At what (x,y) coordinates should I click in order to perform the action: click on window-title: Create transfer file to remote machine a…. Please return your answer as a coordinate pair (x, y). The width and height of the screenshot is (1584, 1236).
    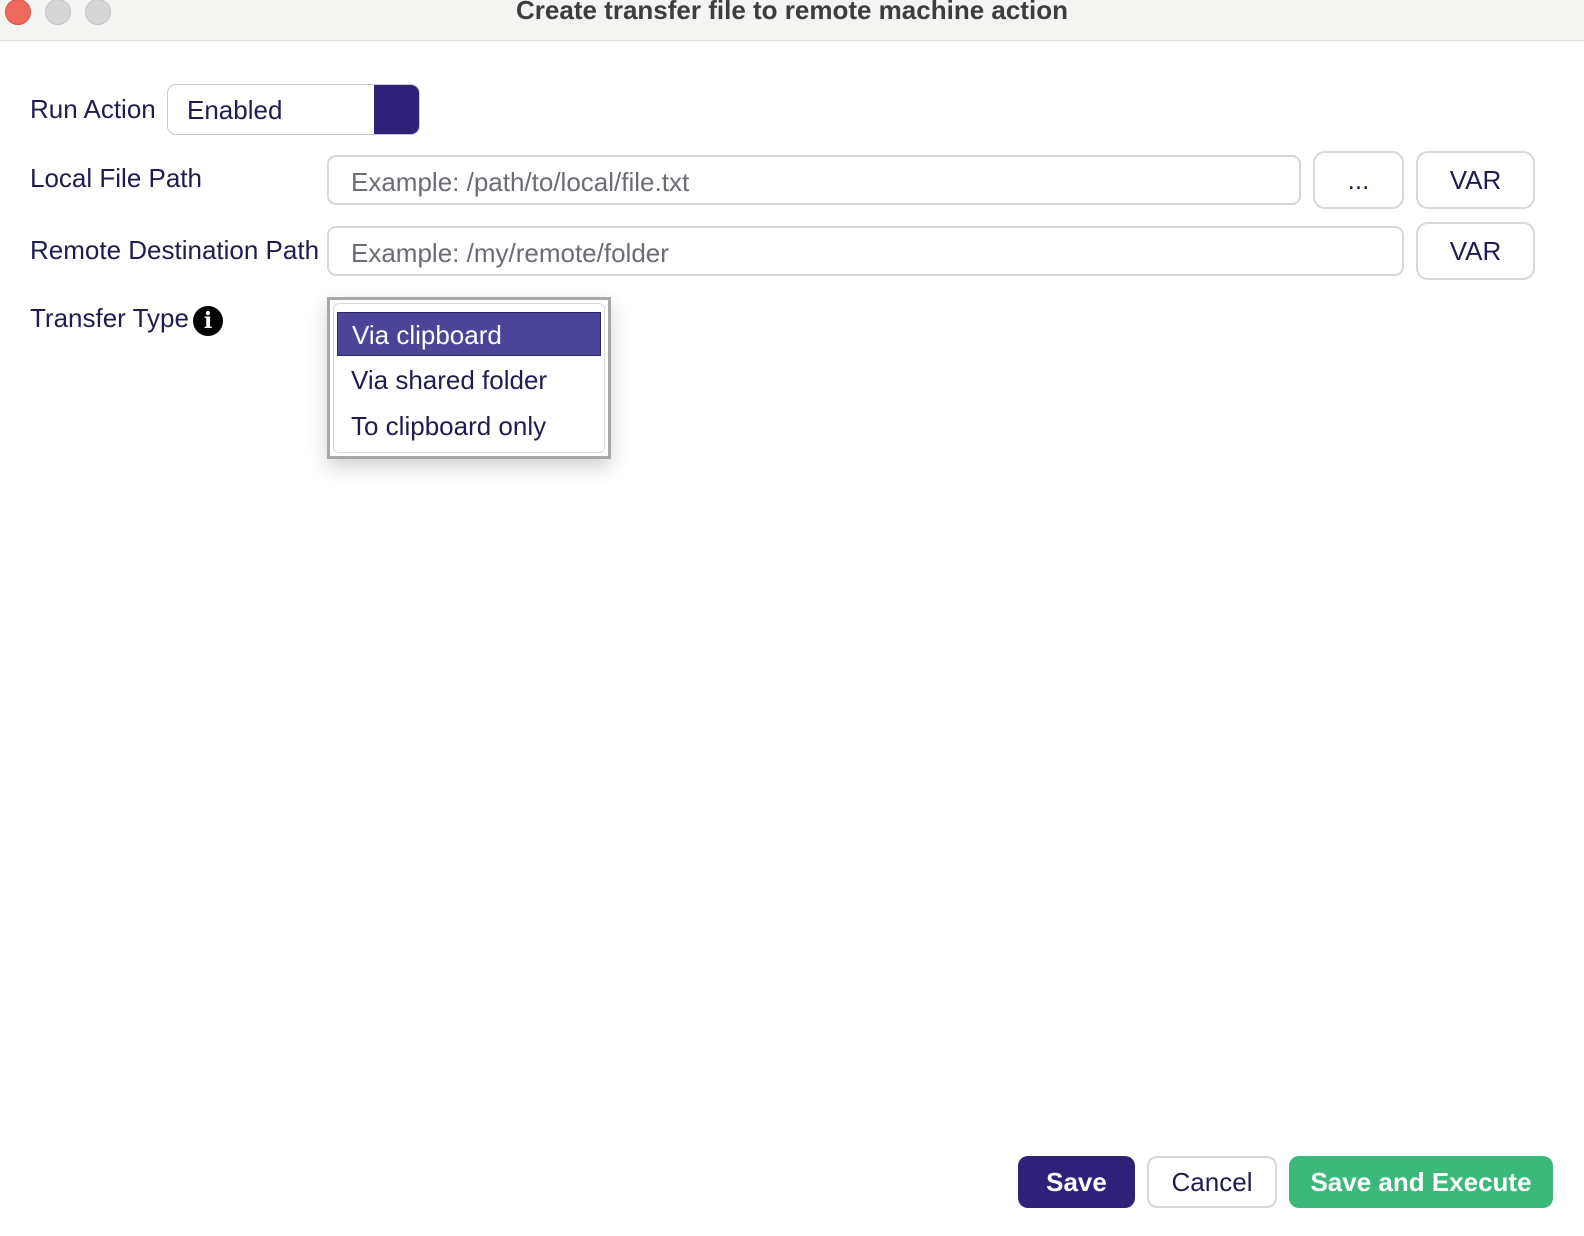
    Looking at the image, I should click on (792, 12).